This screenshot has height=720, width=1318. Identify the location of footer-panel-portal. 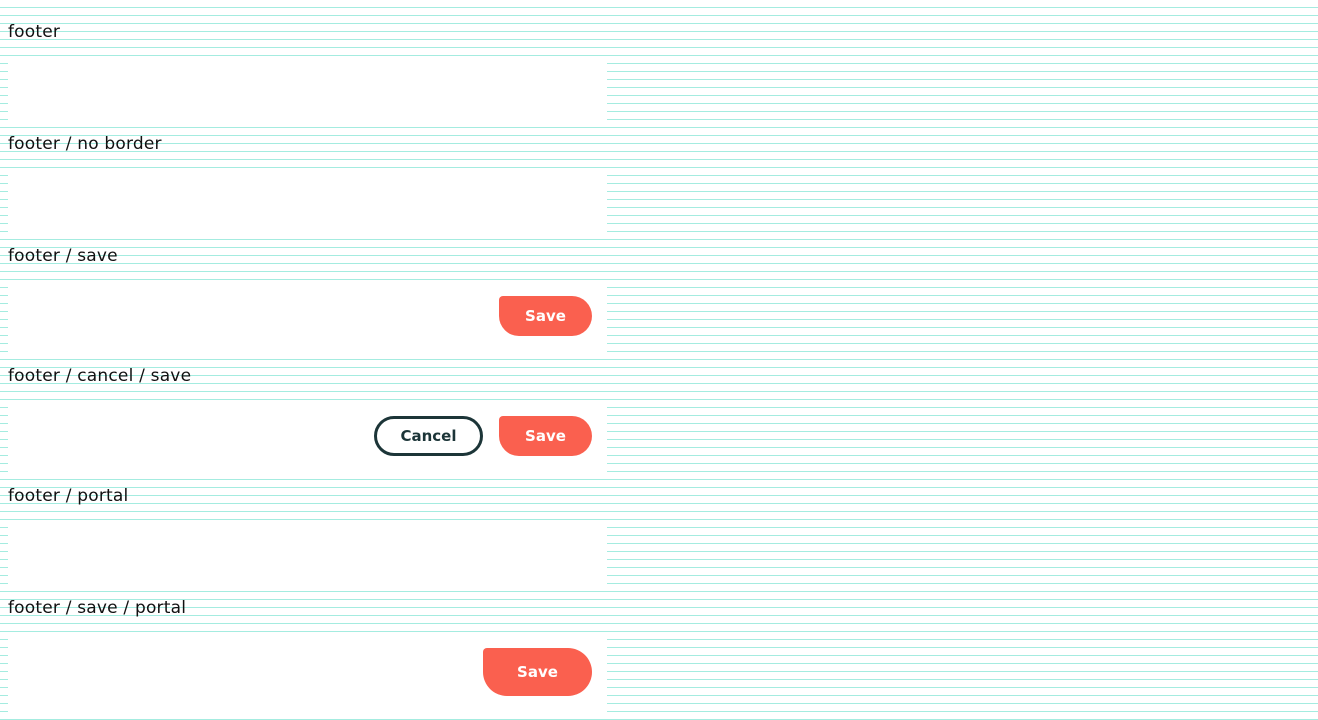
(307, 552).